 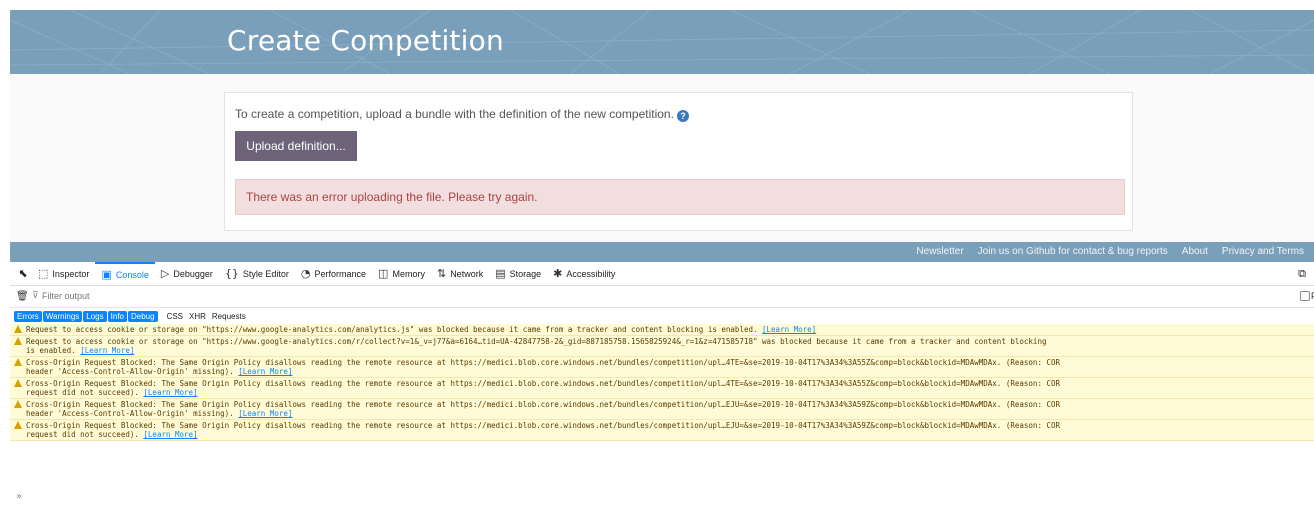 I want to click on filter-requests-button: Requests, so click(x=229, y=316).